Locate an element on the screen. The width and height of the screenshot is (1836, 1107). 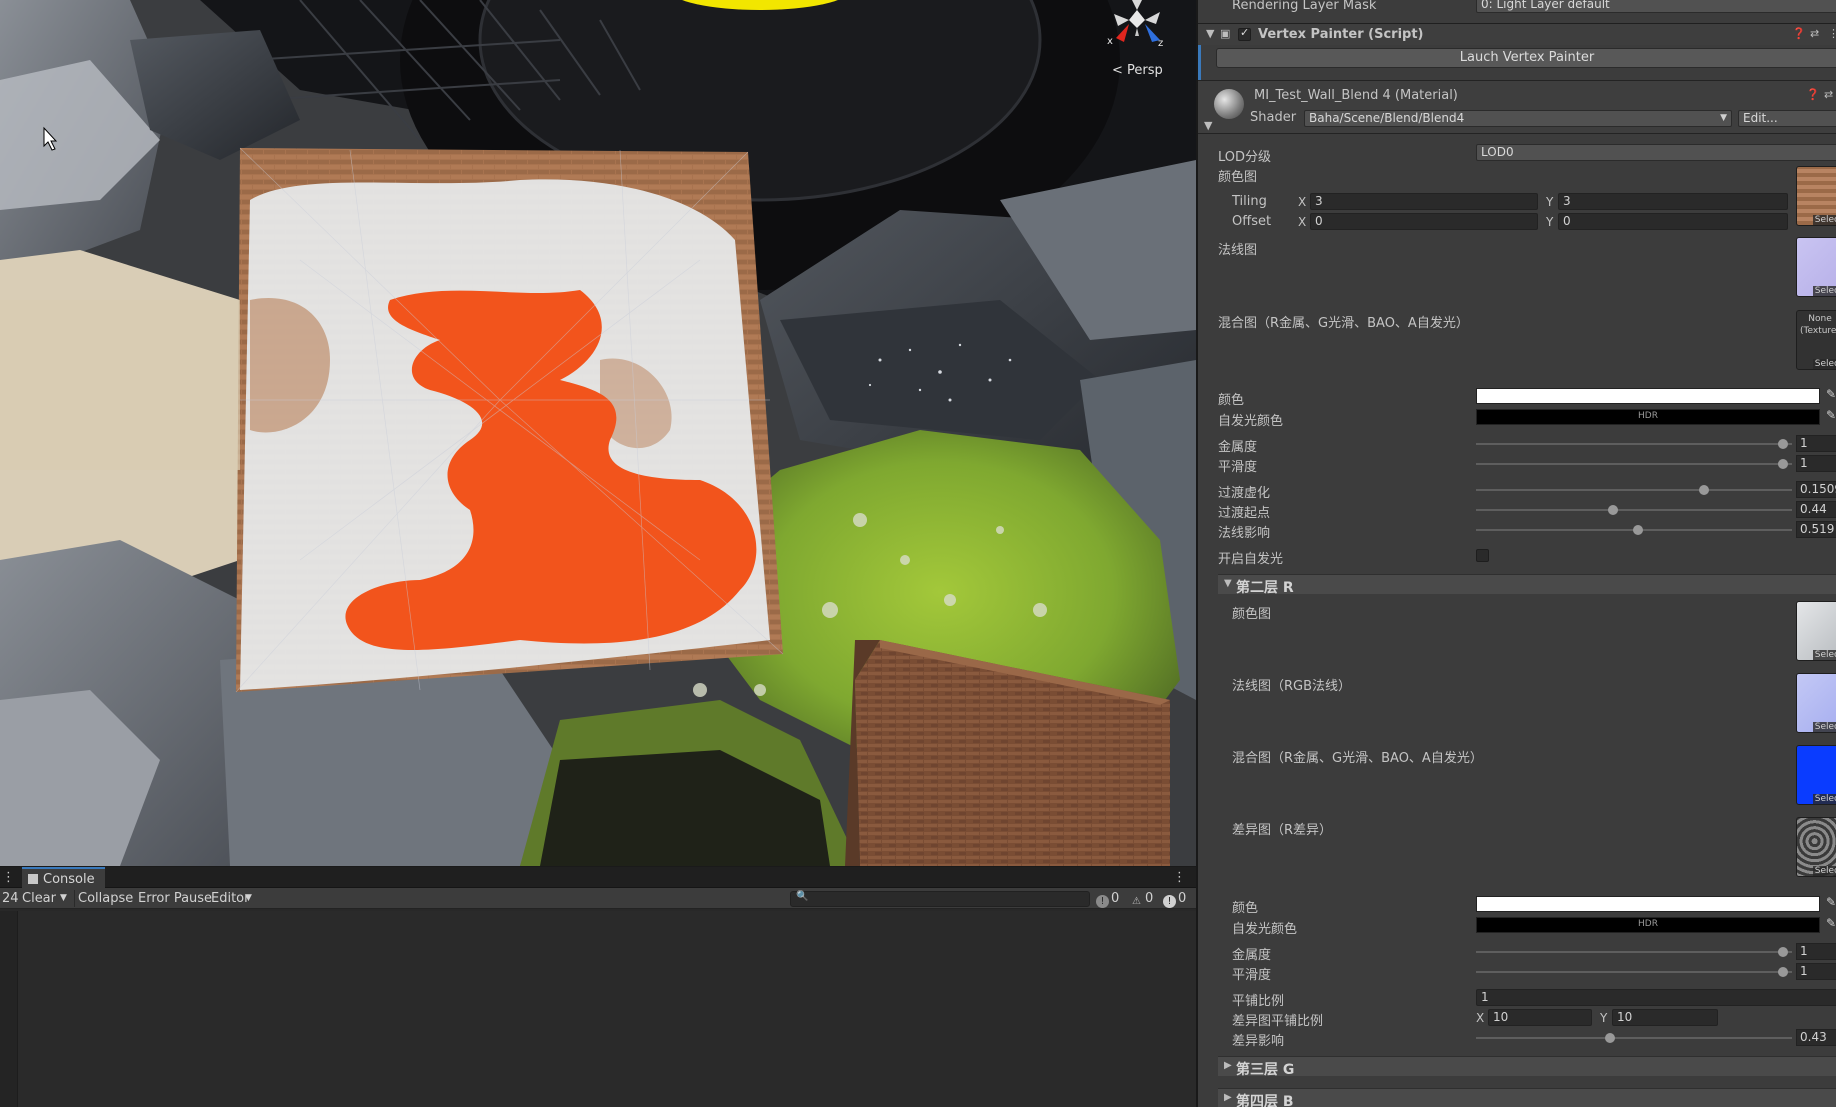
smoothness-slider-knob is located at coordinates (1783, 464).